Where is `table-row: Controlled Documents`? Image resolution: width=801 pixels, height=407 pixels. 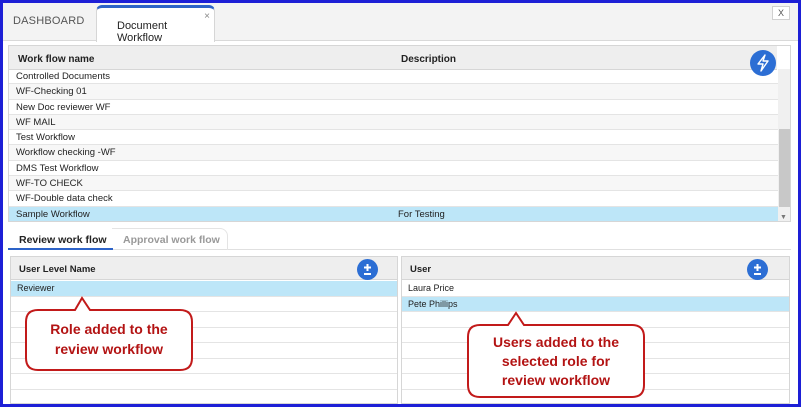
table-row: Controlled Documents is located at coordinates (393, 77).